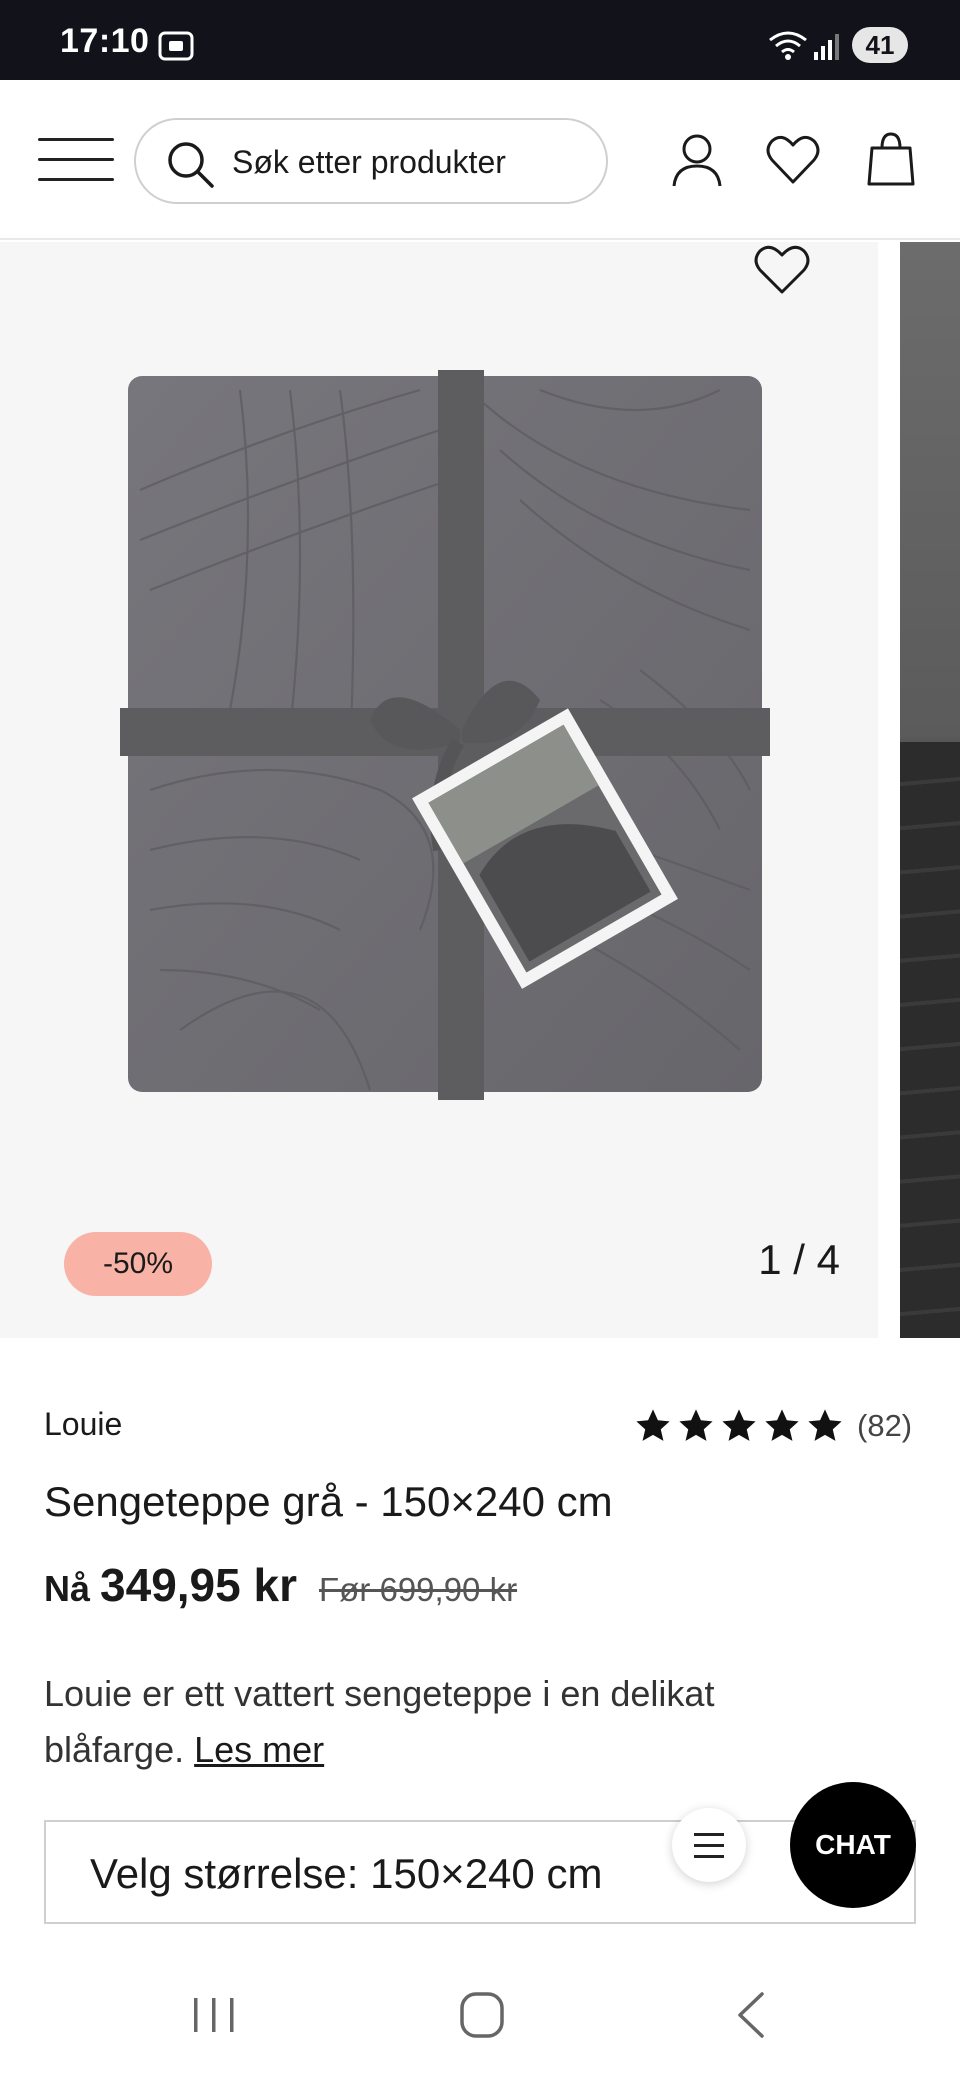 The width and height of the screenshot is (960, 2080). I want to click on size-select: Velg størrelse: 150×240 cm, so click(480, 1872).